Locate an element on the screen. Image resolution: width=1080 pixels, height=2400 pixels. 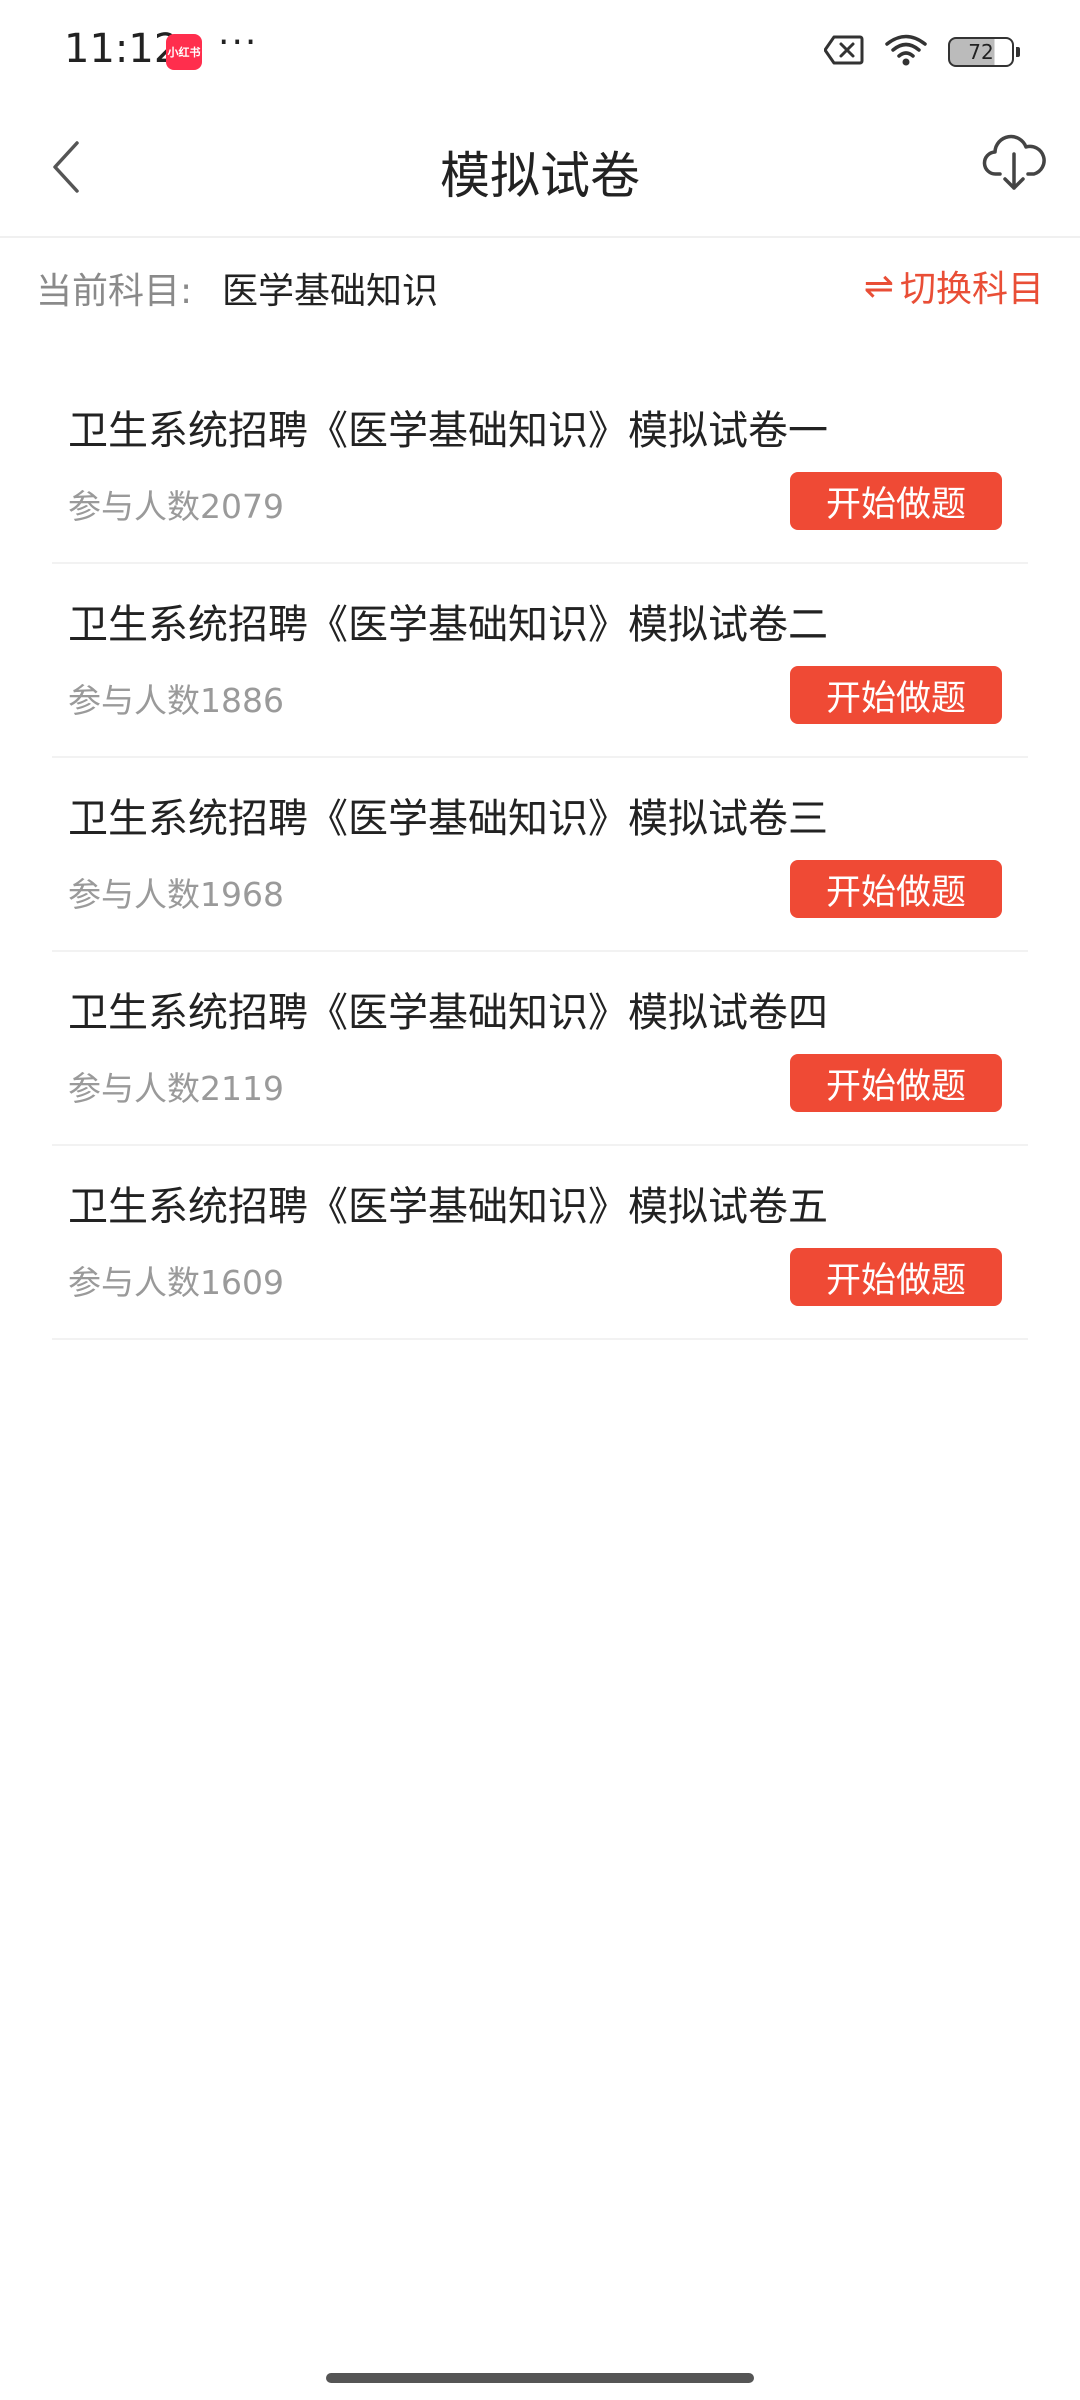
switch-subject-button: ⇌ 切换科目 is located at coordinates (954, 286).